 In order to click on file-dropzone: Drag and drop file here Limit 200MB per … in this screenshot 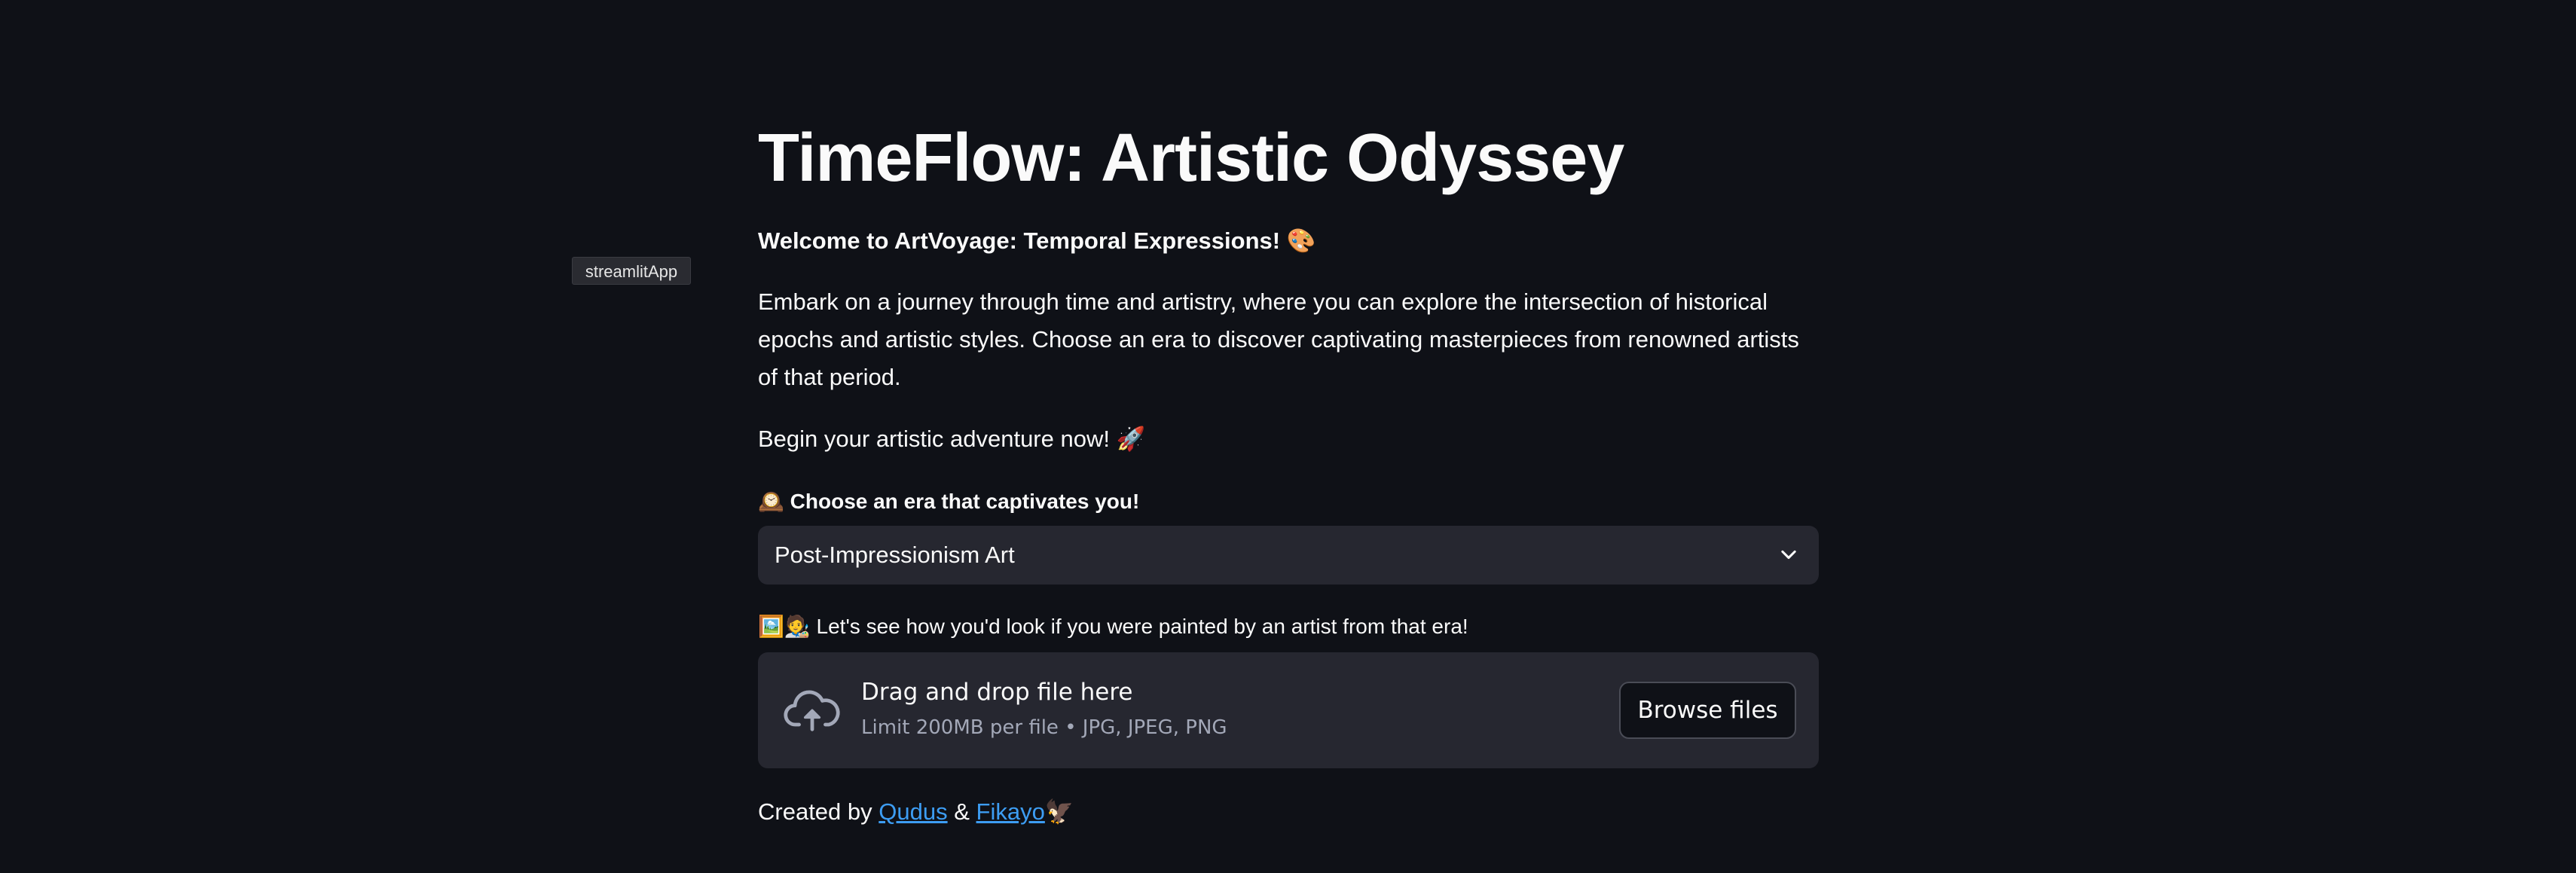, I will do `click(1288, 710)`.